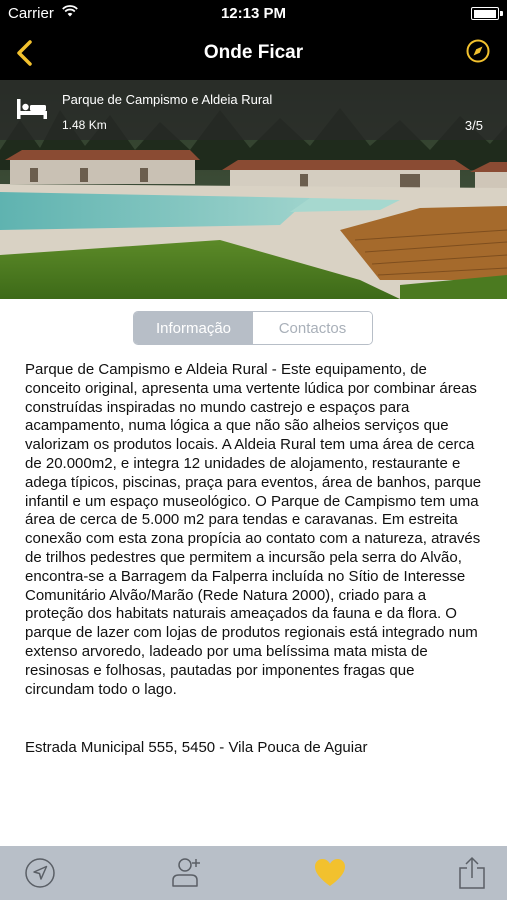  I want to click on bottom-toolbar, so click(253, 873).